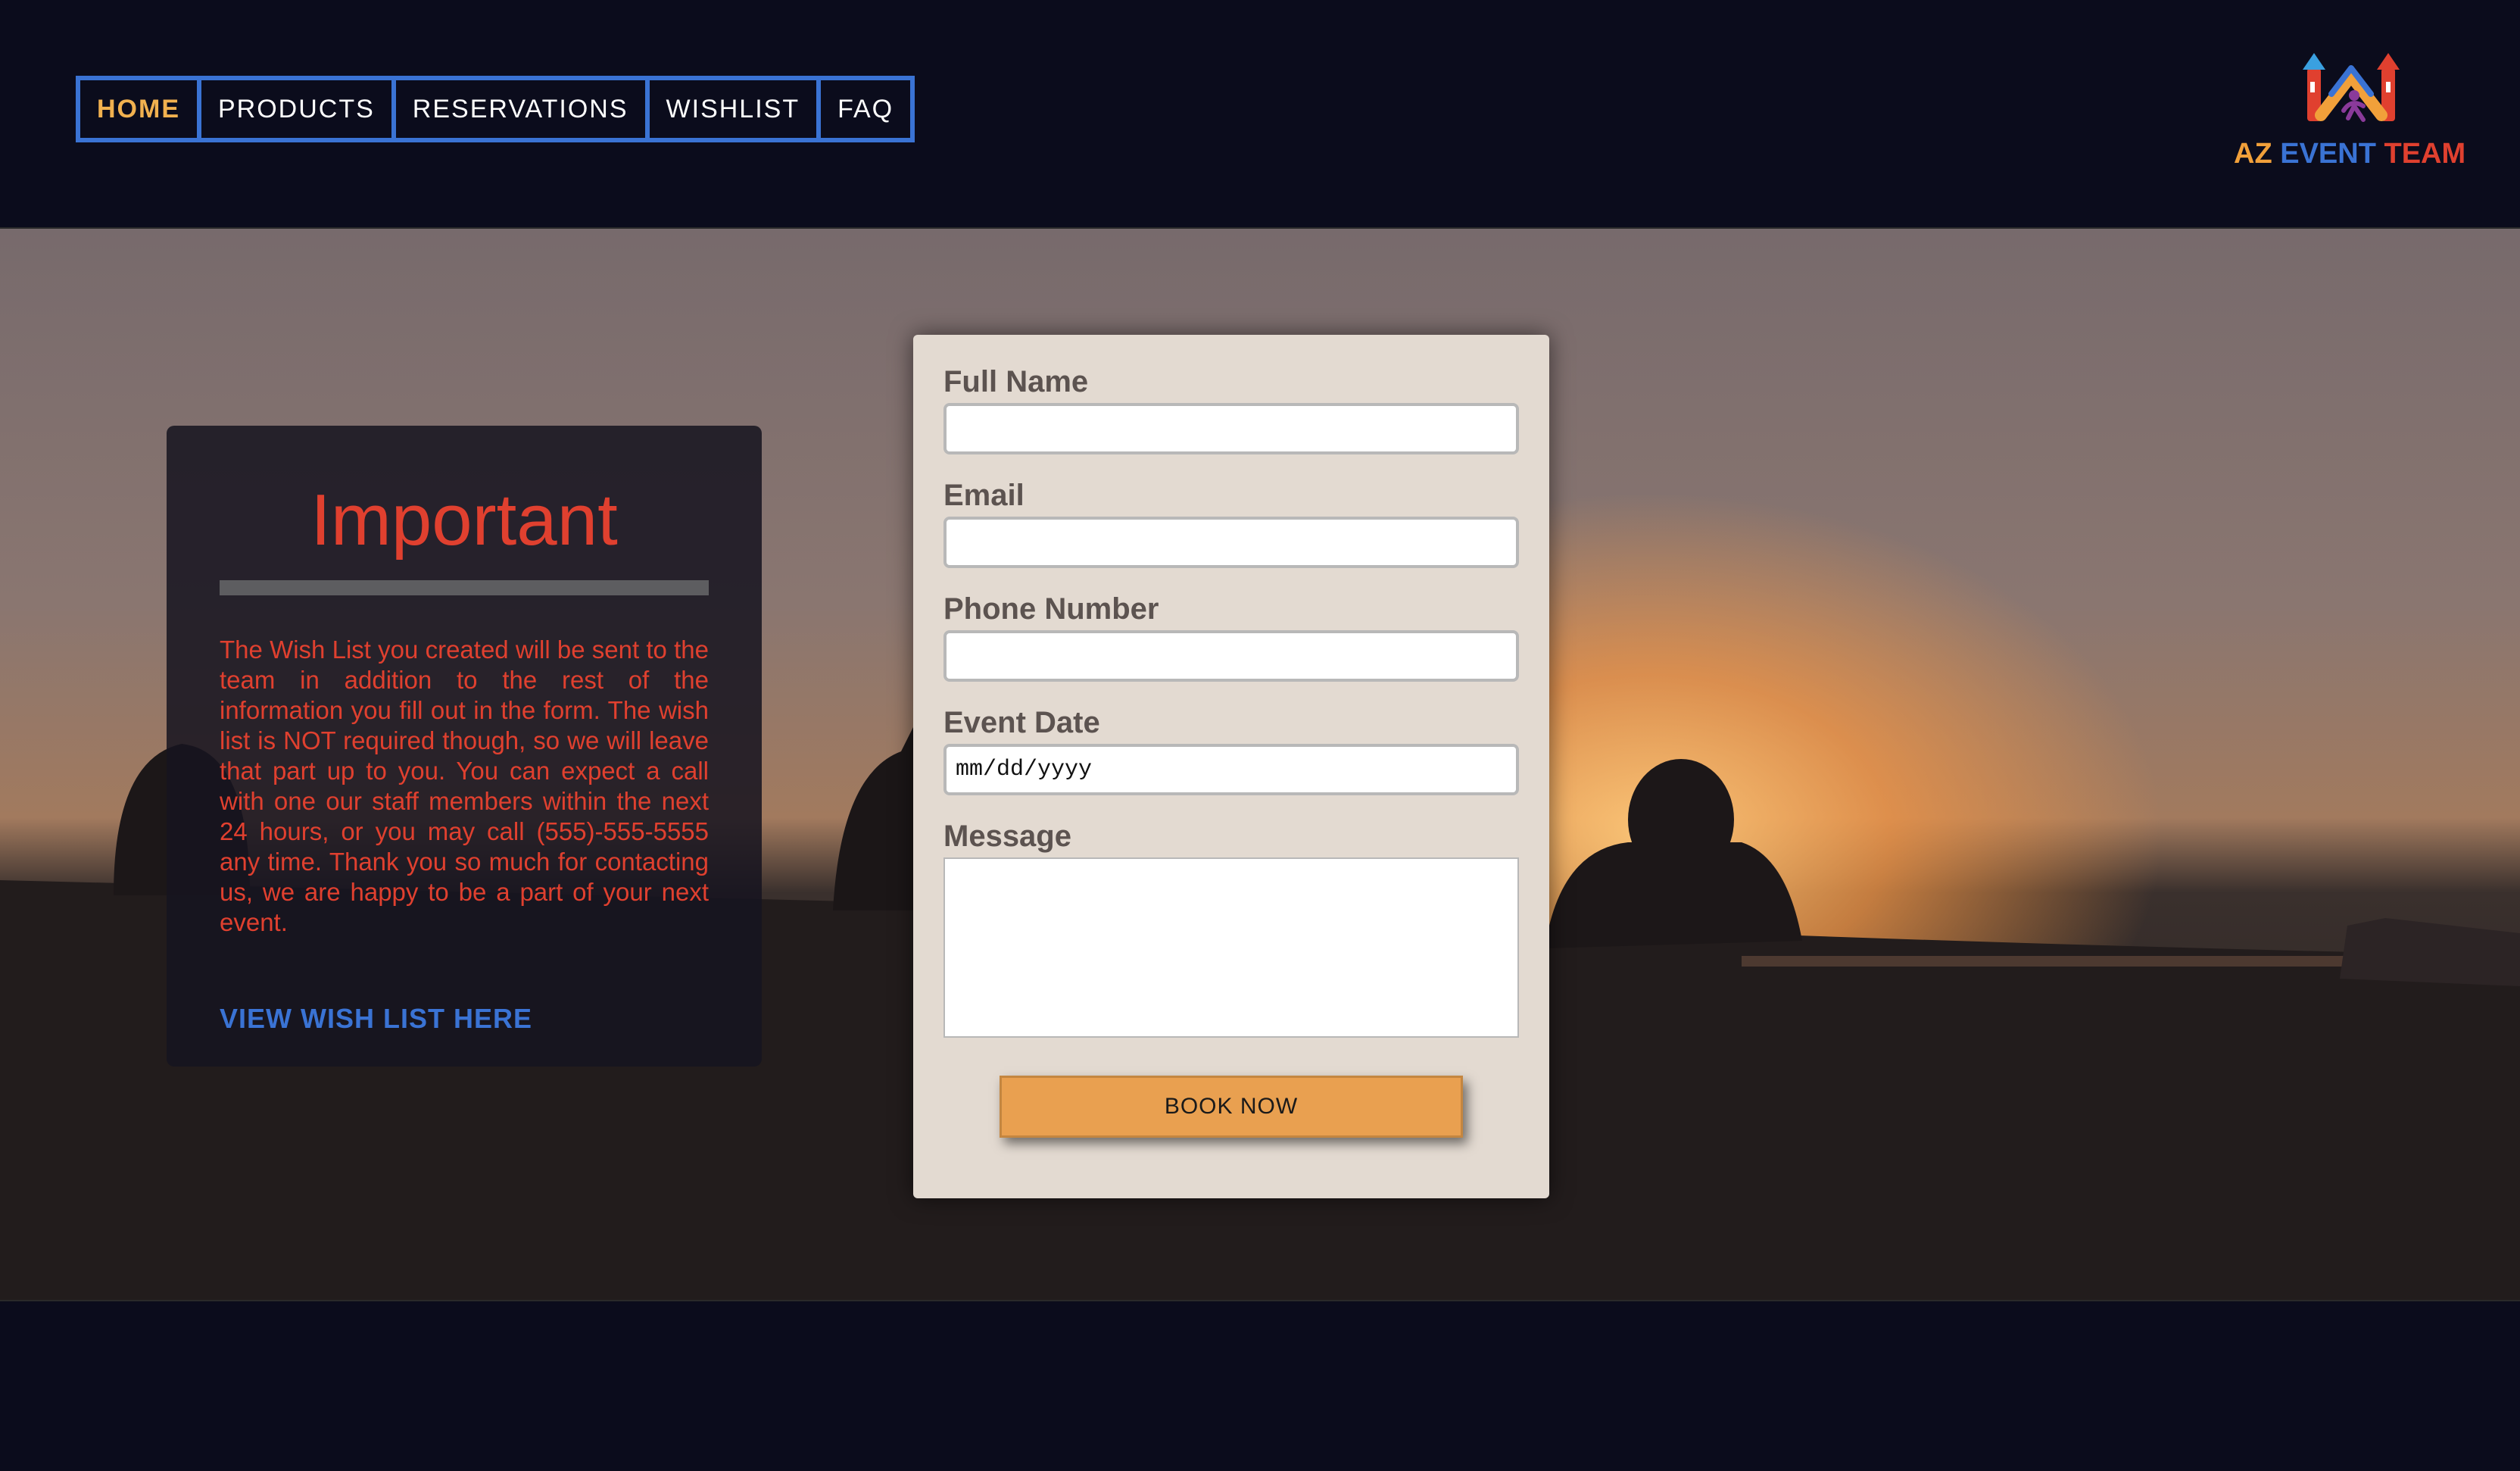 The width and height of the screenshot is (2520, 1471). What do you see at coordinates (376, 1019) in the screenshot?
I see `view-wishlist-link: VIEW WISH LIST HERE` at bounding box center [376, 1019].